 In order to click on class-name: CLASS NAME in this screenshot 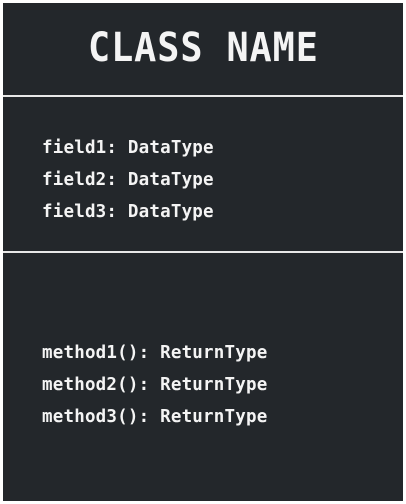, I will do `click(203, 48)`.